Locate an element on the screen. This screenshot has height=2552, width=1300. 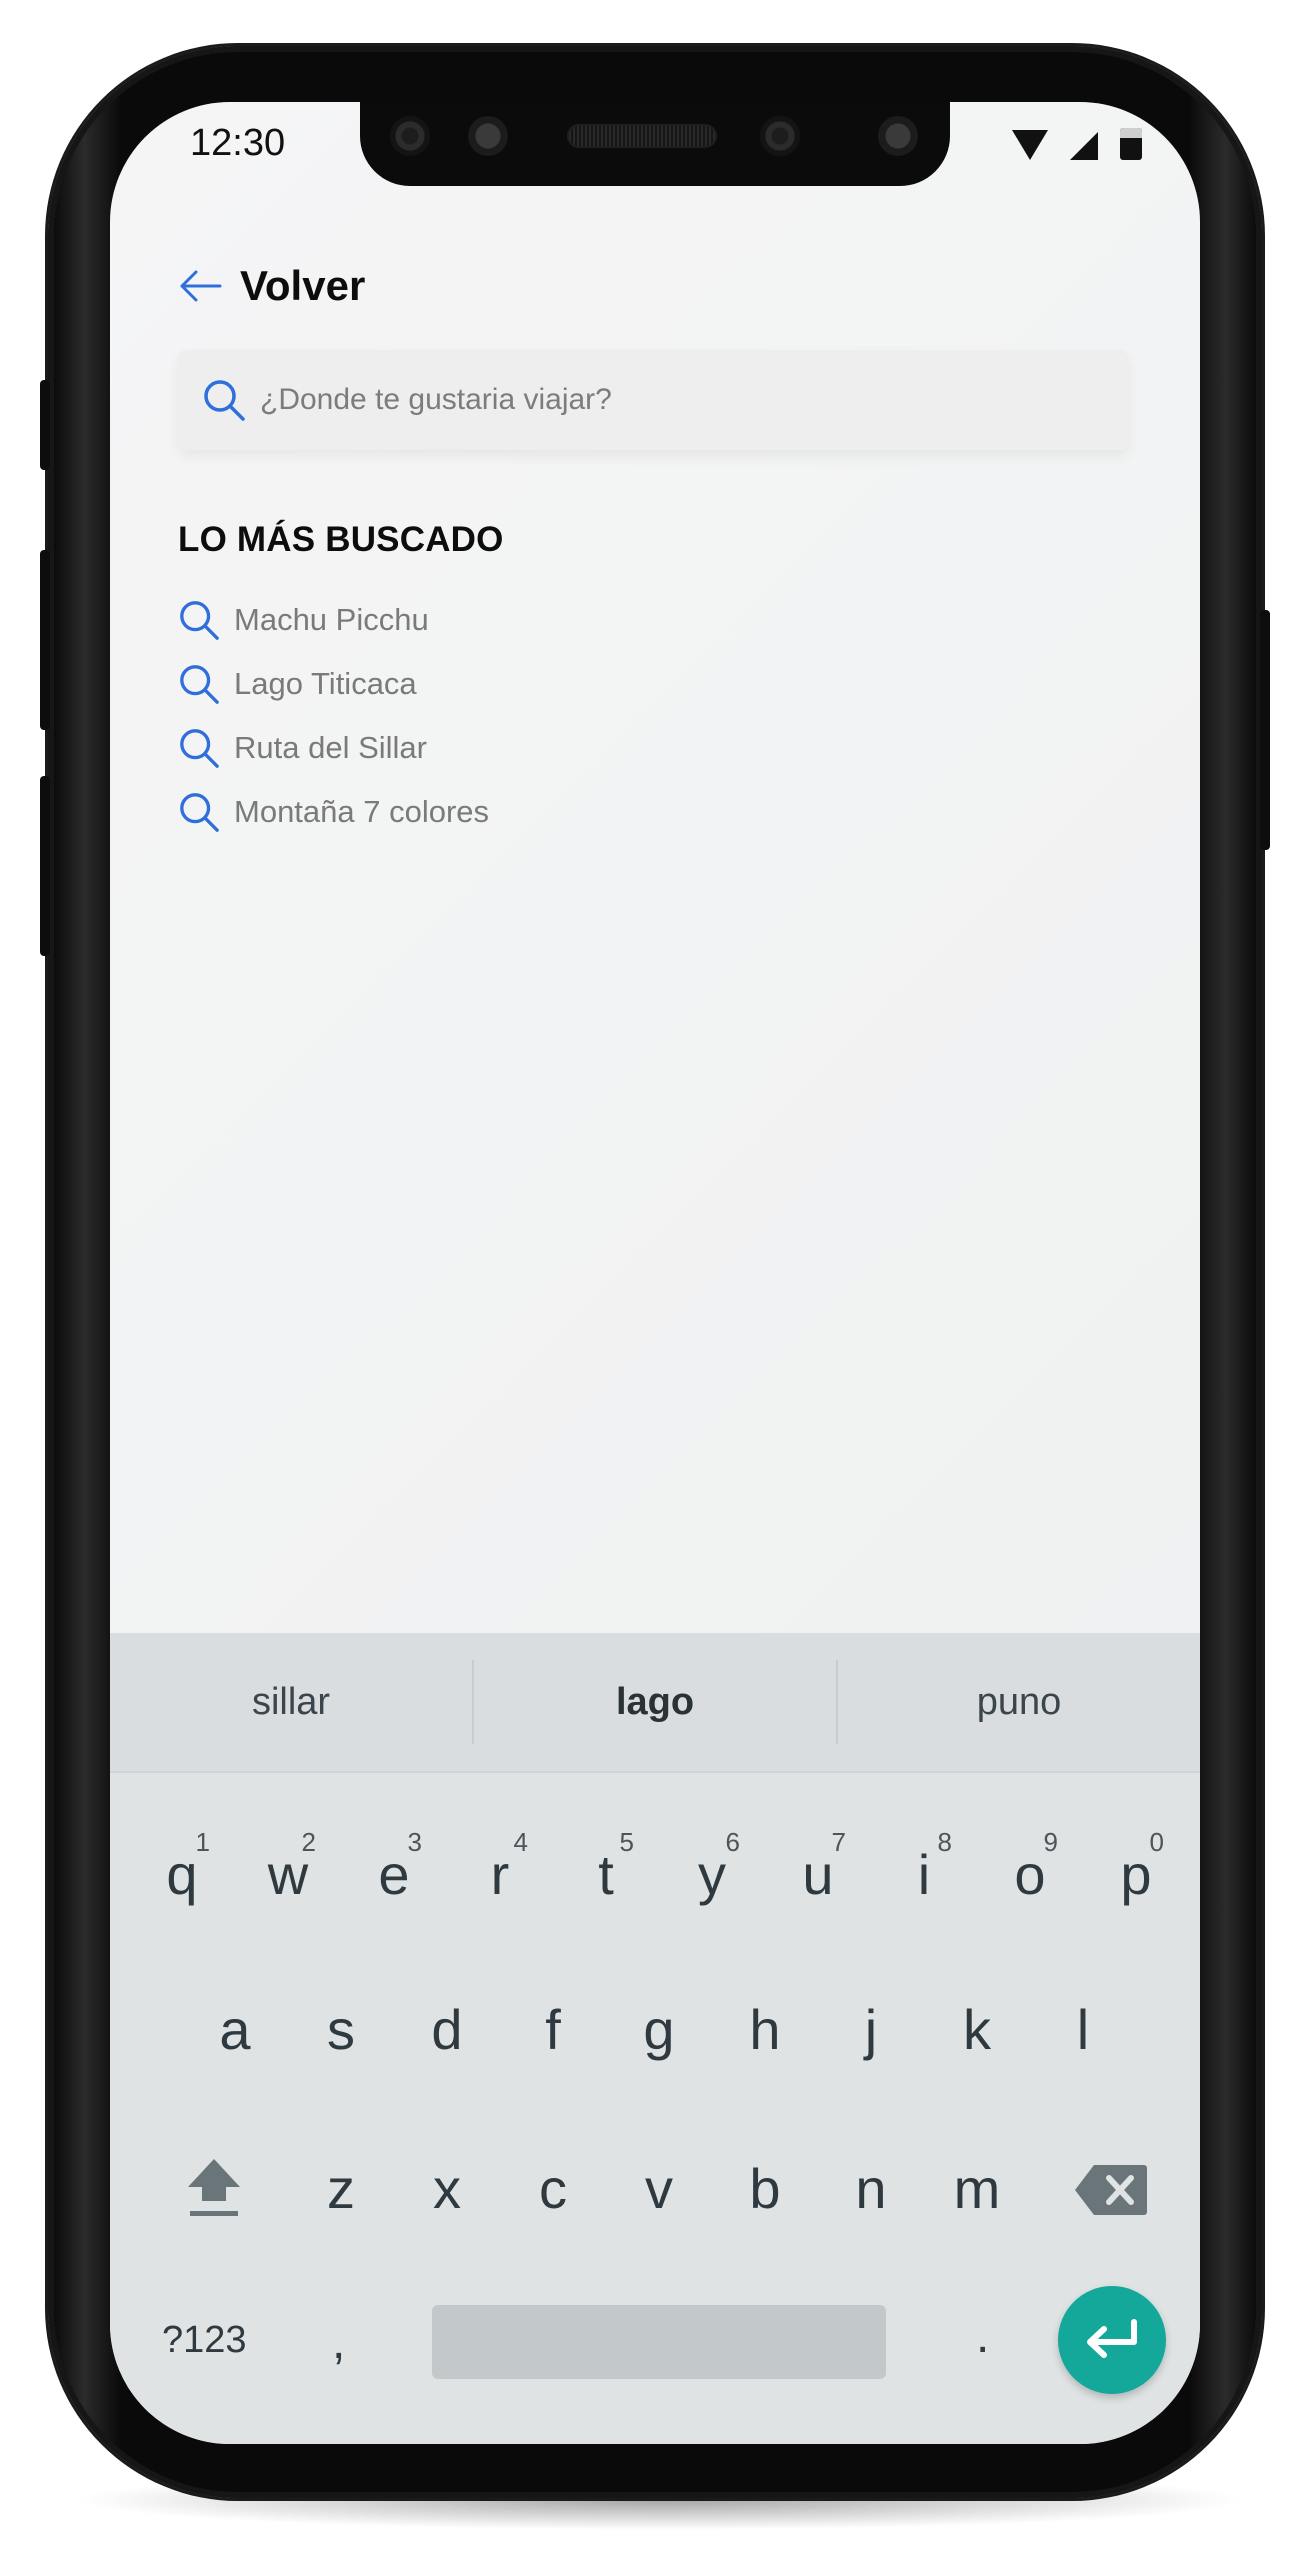
back-button: Volver is located at coordinates (271, 286).